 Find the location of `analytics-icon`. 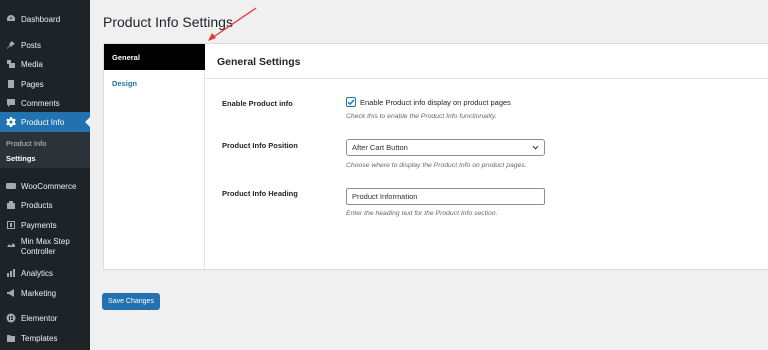

analytics-icon is located at coordinates (11, 273).